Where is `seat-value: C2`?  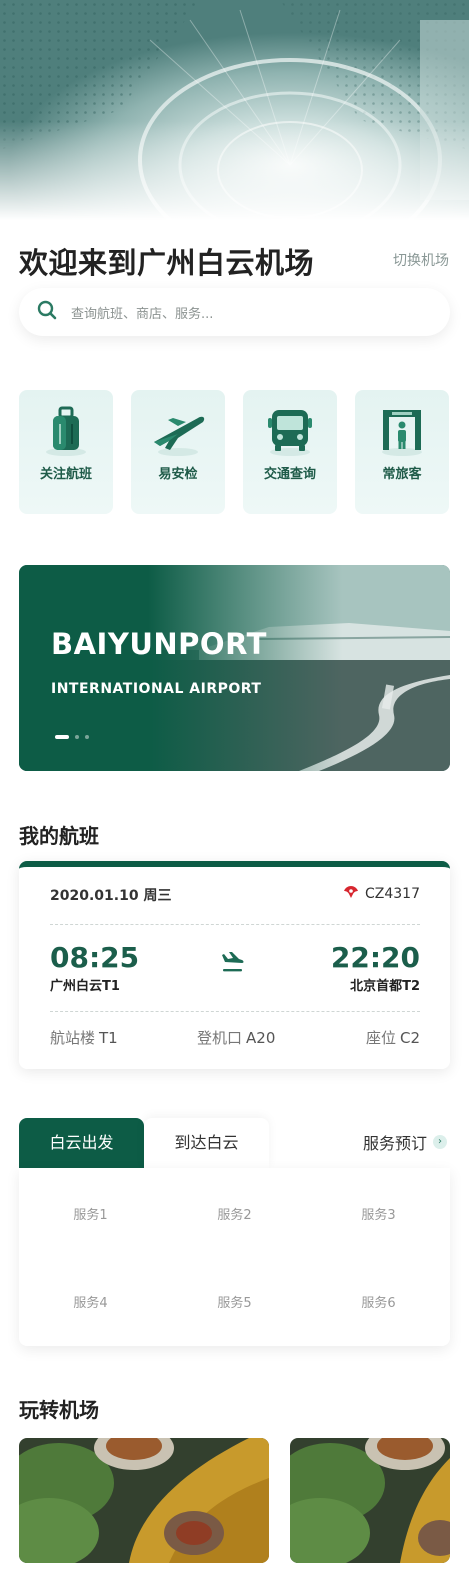 seat-value: C2 is located at coordinates (409, 1038).